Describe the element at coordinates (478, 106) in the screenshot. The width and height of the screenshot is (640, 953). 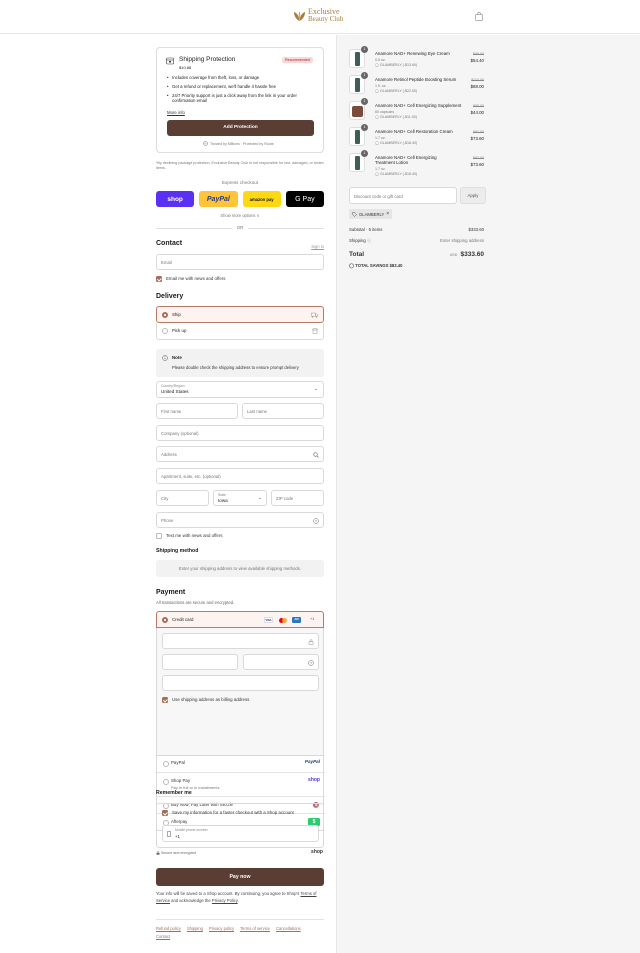
I see `original-price: $55.00` at that location.